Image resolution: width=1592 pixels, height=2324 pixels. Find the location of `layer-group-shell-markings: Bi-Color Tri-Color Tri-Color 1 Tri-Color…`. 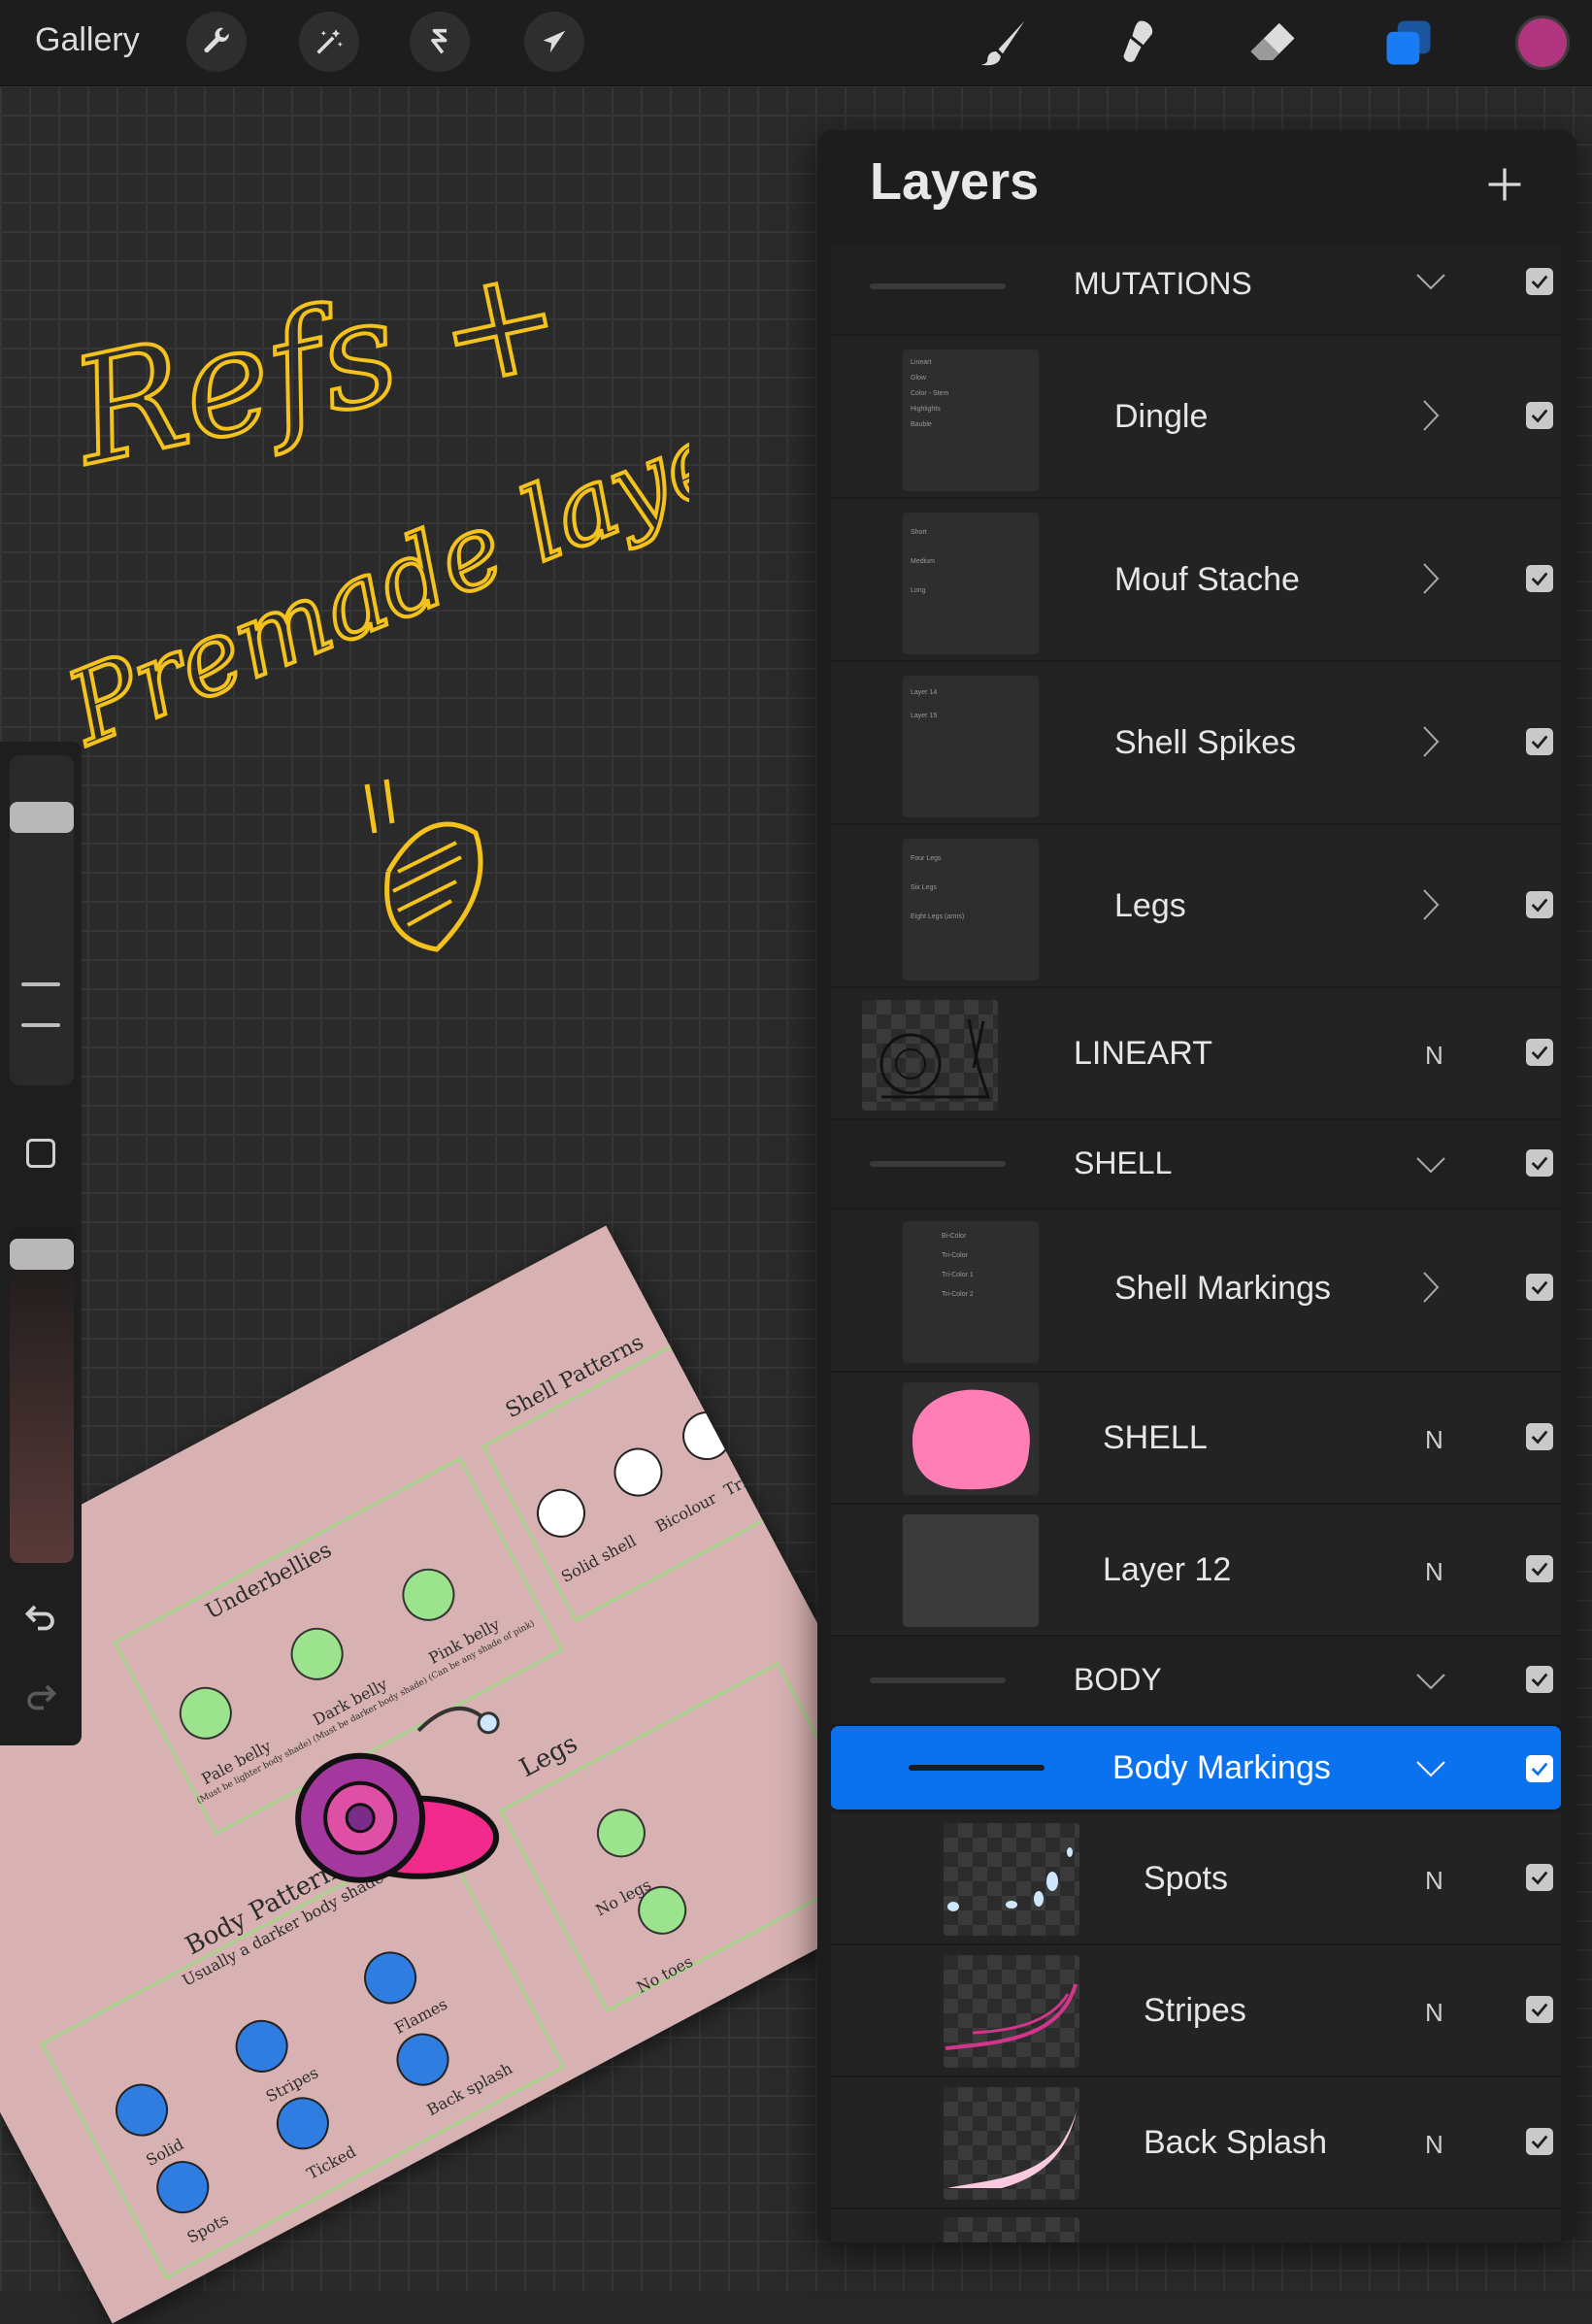

layer-group-shell-markings: Bi-Color Tri-Color Tri-Color 1 Tri-Color… is located at coordinates (1196, 1291).